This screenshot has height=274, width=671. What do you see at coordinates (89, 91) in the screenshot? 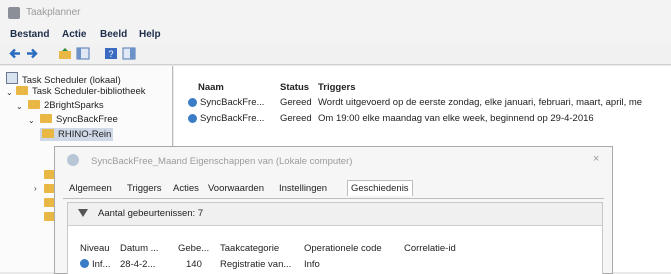
I see `tree-label-library: Task Scheduler-bibliotheek` at bounding box center [89, 91].